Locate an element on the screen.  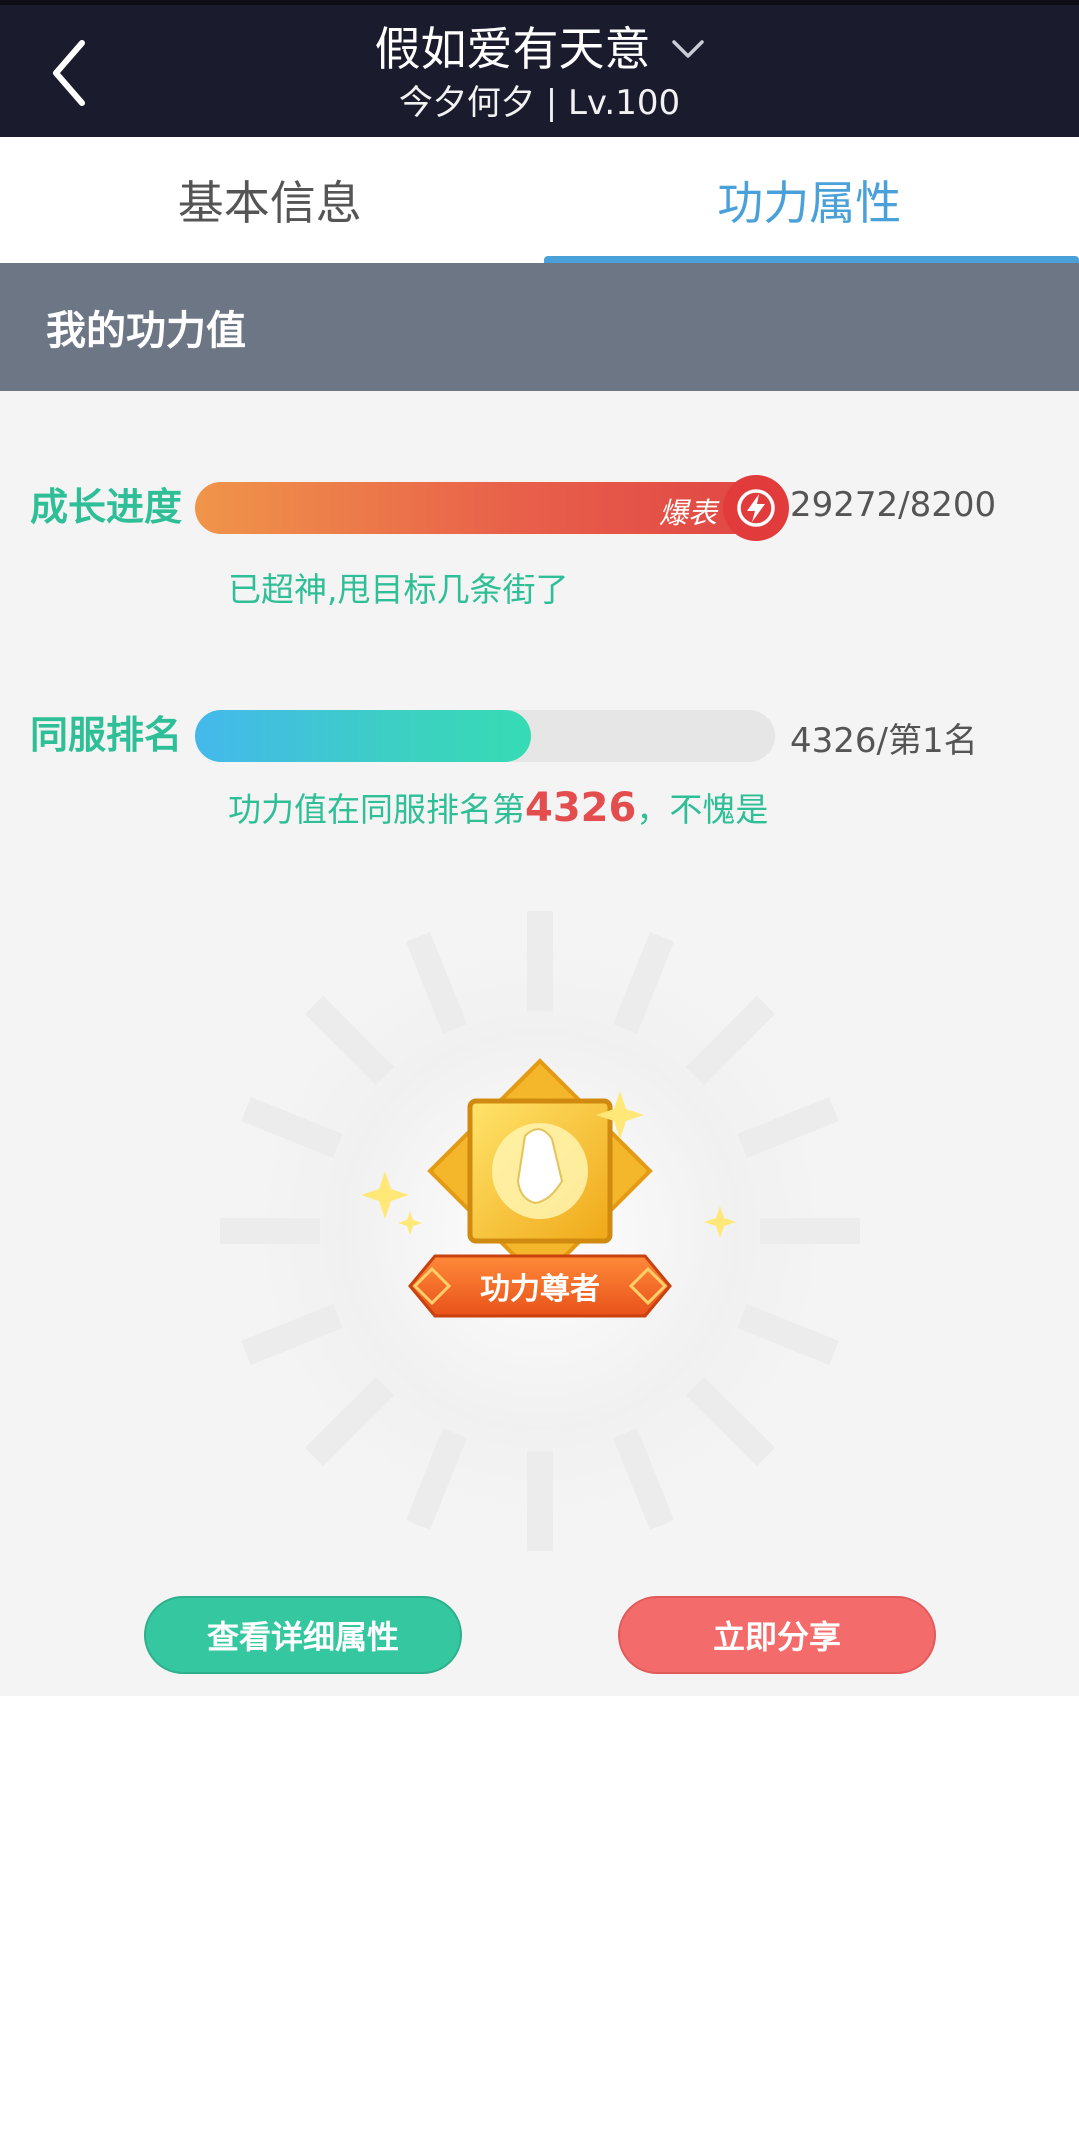
burst-badge-label: 爆表 is located at coordinates (687, 513).